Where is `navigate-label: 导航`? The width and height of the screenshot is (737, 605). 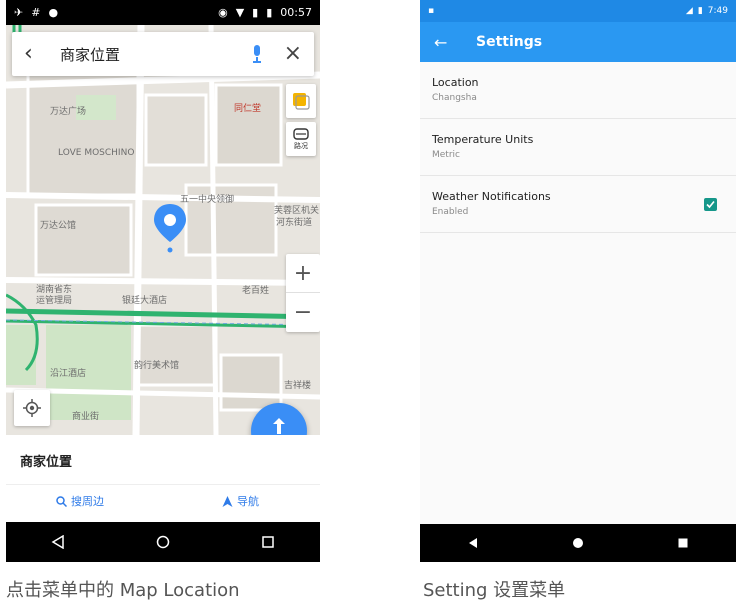 navigate-label: 导航 is located at coordinates (248, 501).